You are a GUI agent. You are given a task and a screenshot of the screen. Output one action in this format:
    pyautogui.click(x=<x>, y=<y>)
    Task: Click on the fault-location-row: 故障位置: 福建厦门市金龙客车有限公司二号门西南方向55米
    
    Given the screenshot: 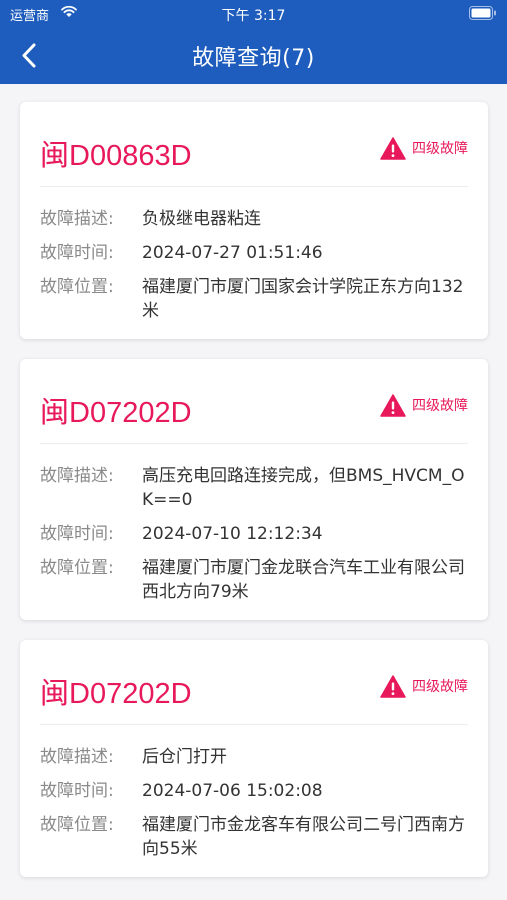 What is the action you would take?
    pyautogui.click(x=254, y=837)
    